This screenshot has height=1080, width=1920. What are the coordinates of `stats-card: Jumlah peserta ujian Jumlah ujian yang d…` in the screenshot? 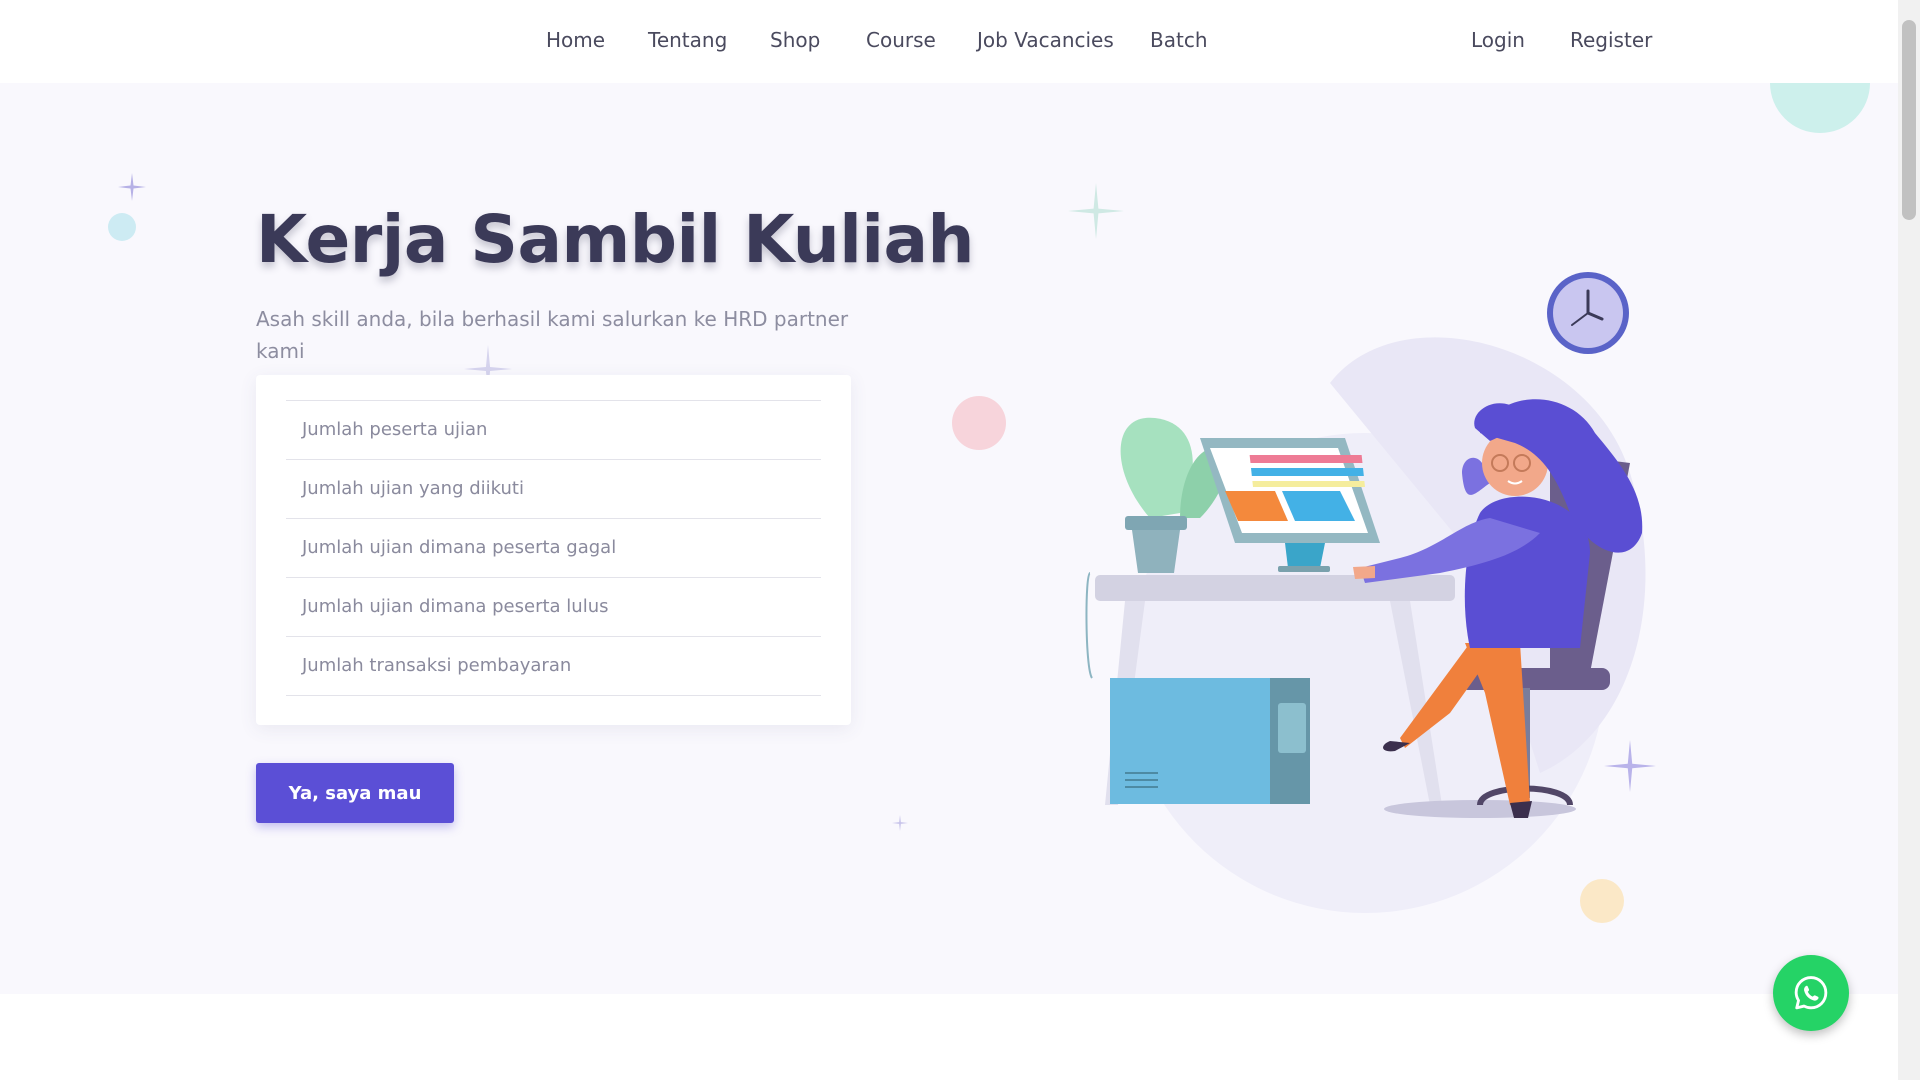 It's located at (553, 550).